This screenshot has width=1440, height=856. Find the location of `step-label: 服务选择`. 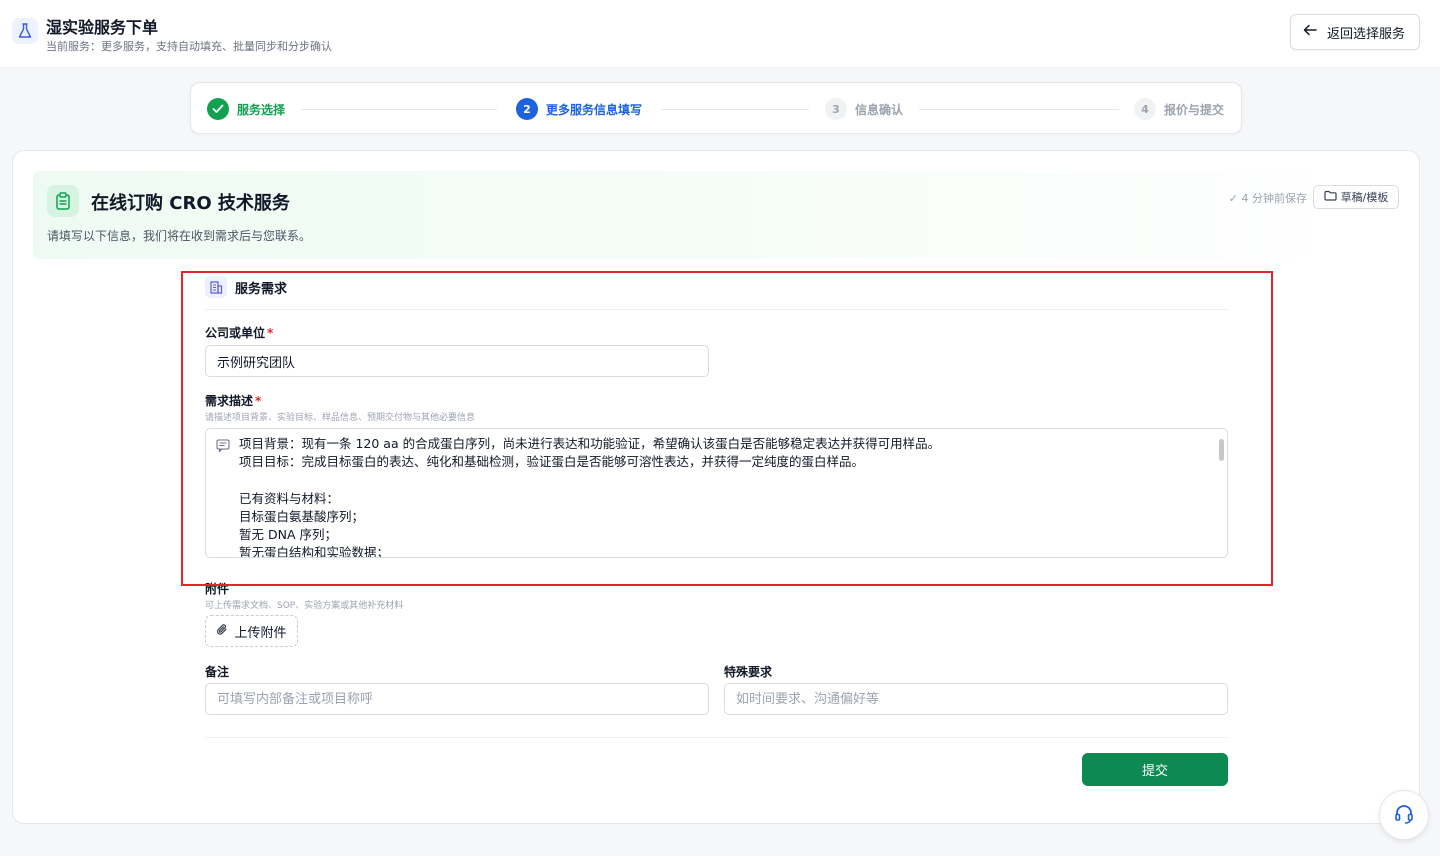

step-label: 服务选择 is located at coordinates (261, 109).